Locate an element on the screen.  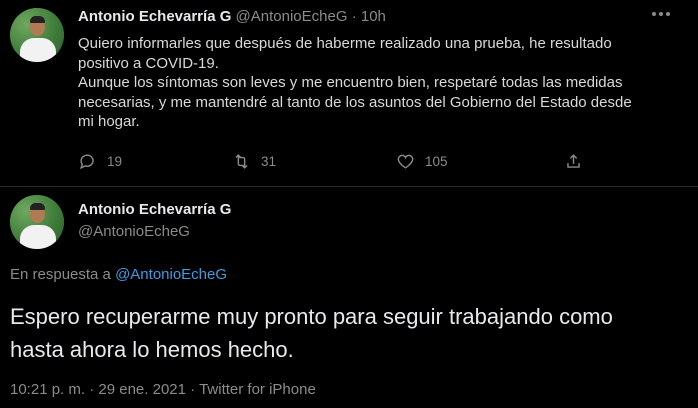
like-button: 105 is located at coordinates (422, 161).